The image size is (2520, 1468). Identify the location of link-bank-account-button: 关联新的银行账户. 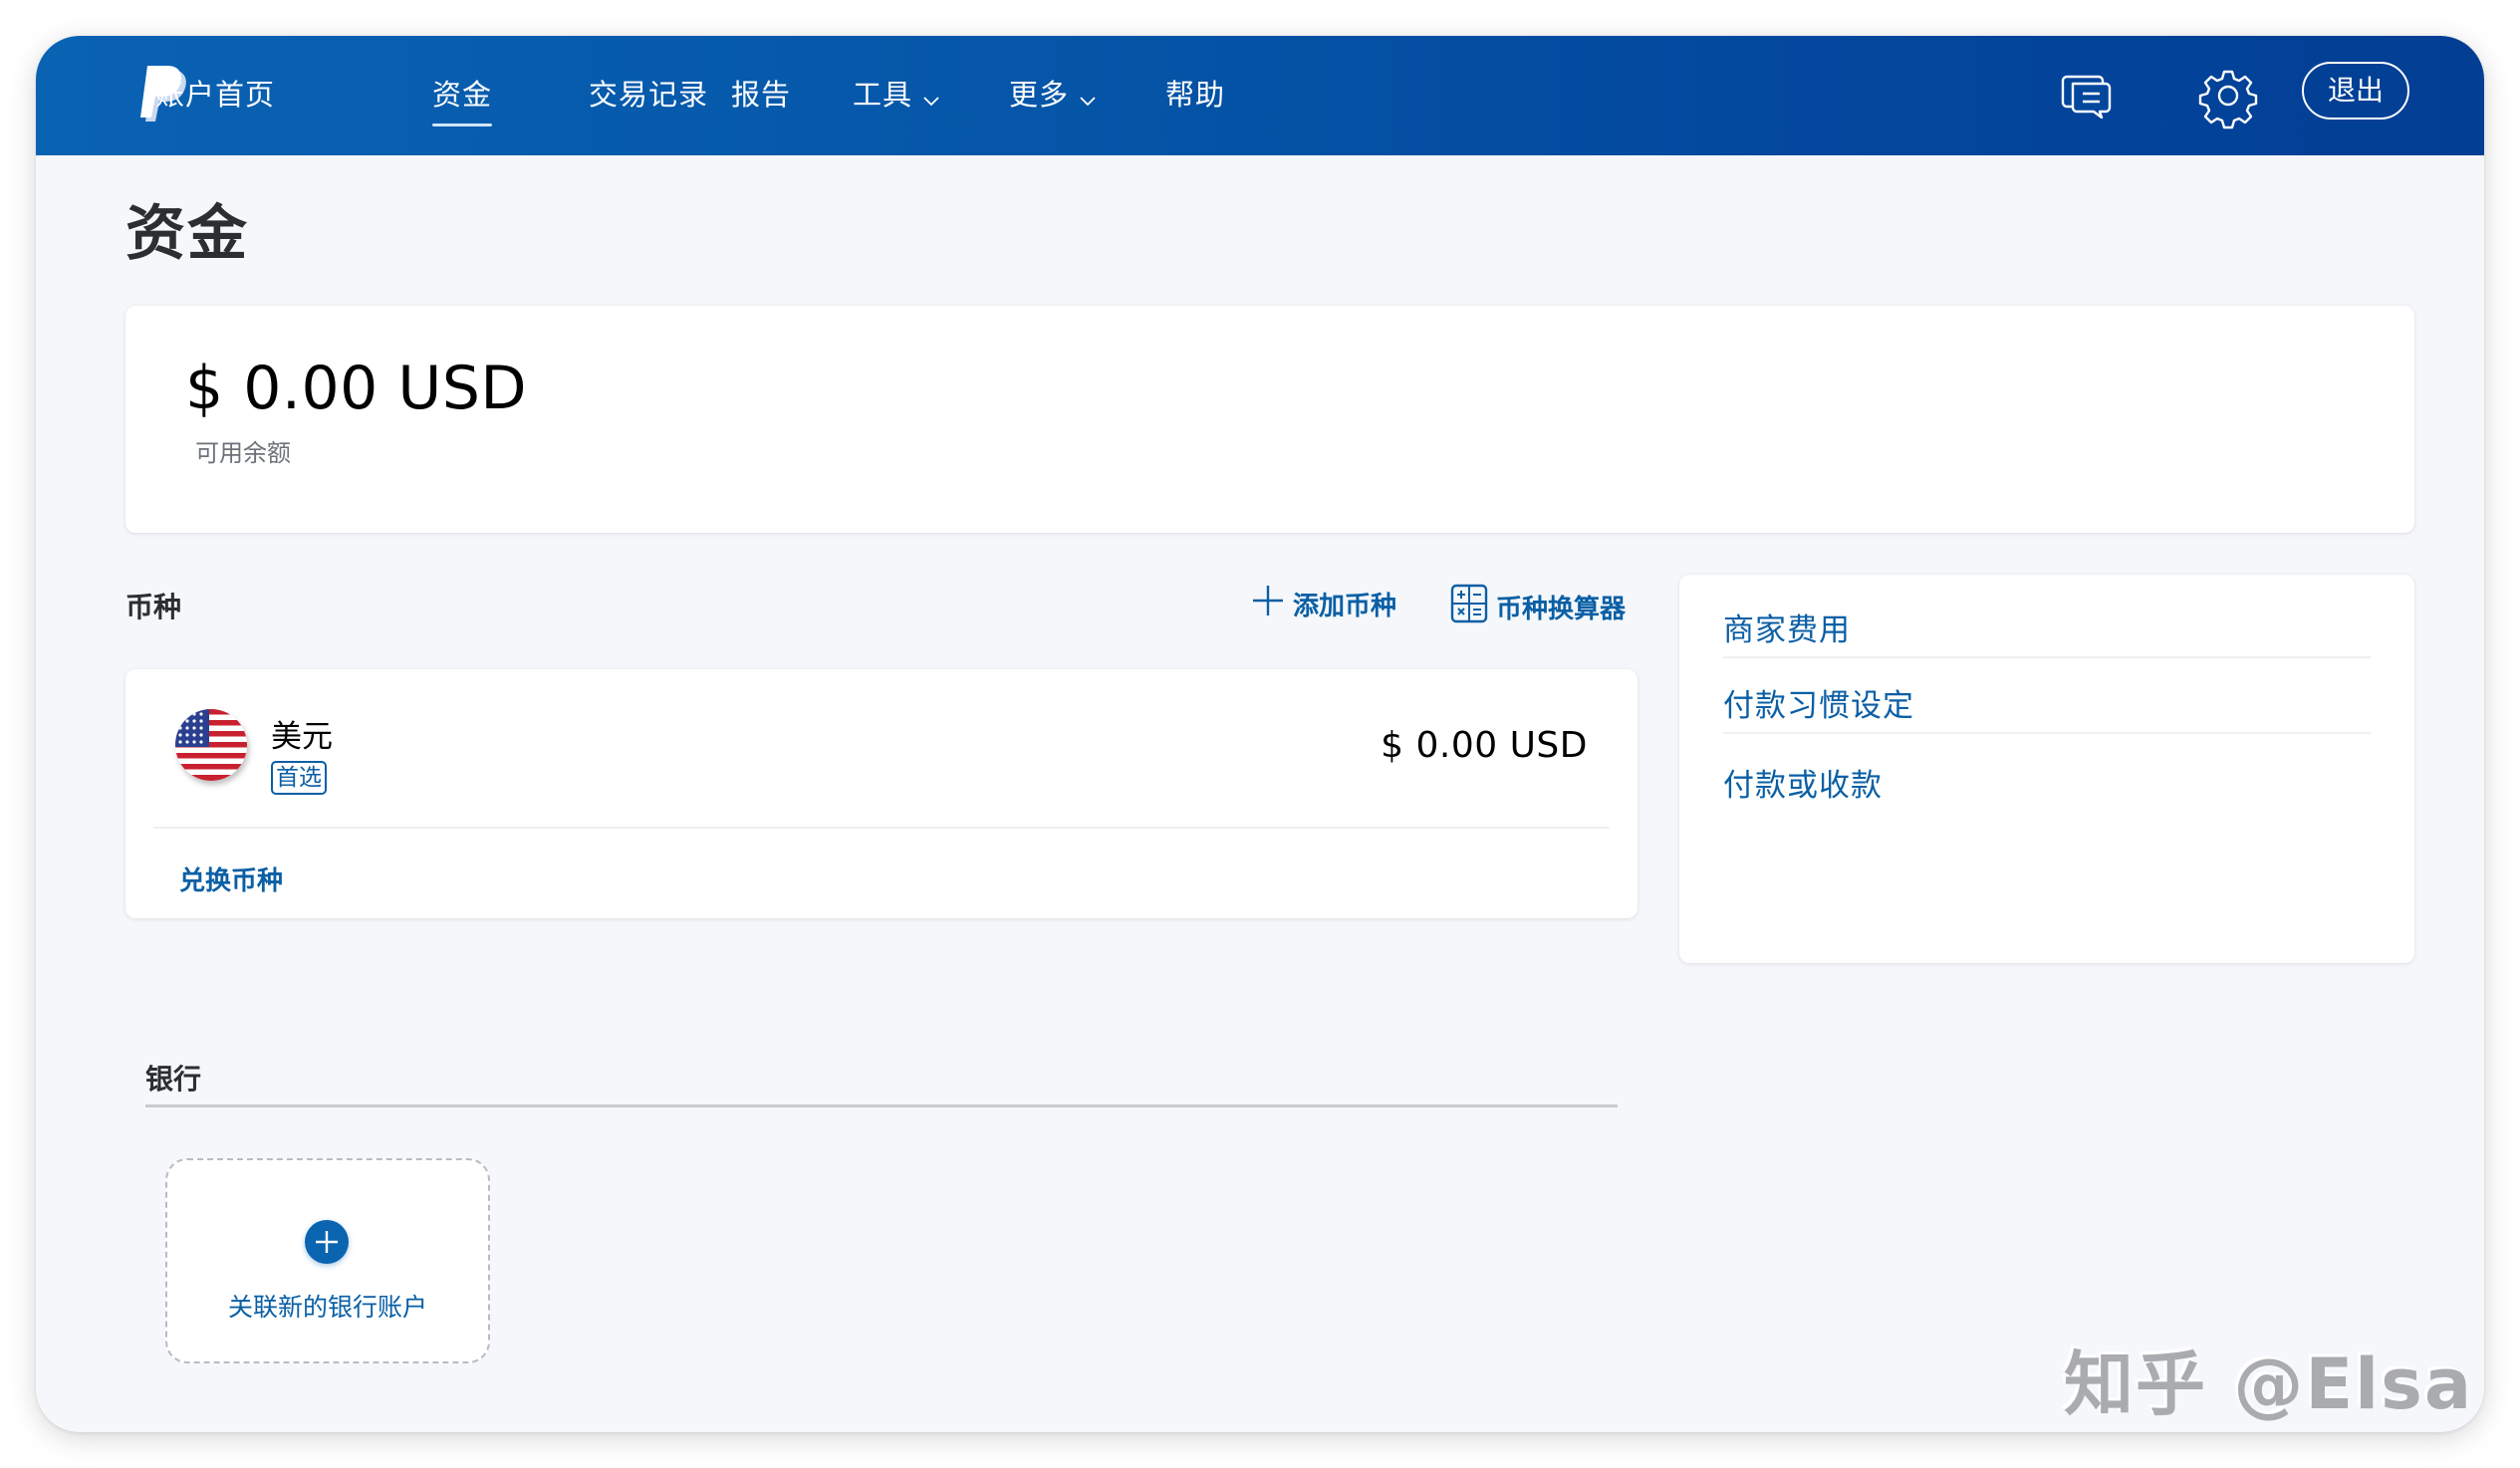
(327, 1260).